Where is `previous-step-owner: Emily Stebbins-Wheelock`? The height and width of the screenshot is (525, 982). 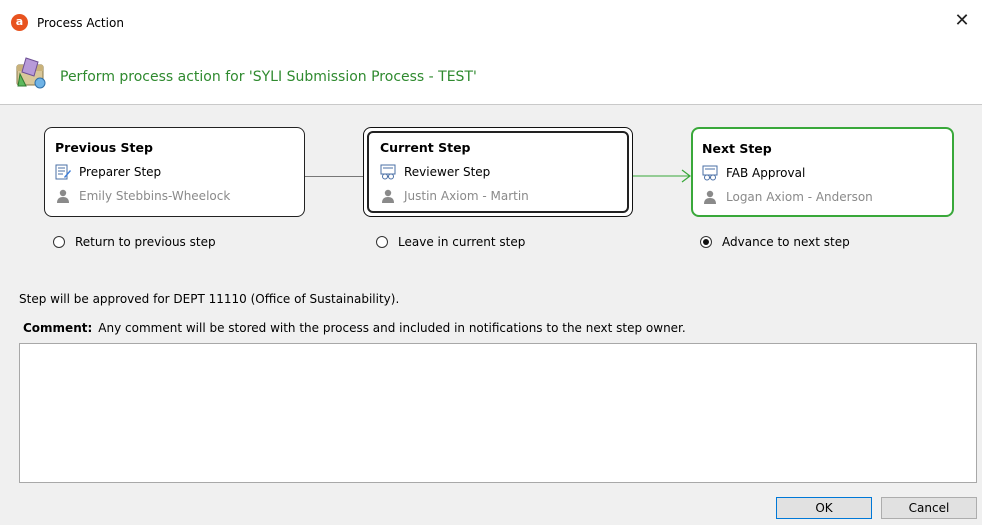 previous-step-owner: Emily Stebbins-Wheelock is located at coordinates (155, 196).